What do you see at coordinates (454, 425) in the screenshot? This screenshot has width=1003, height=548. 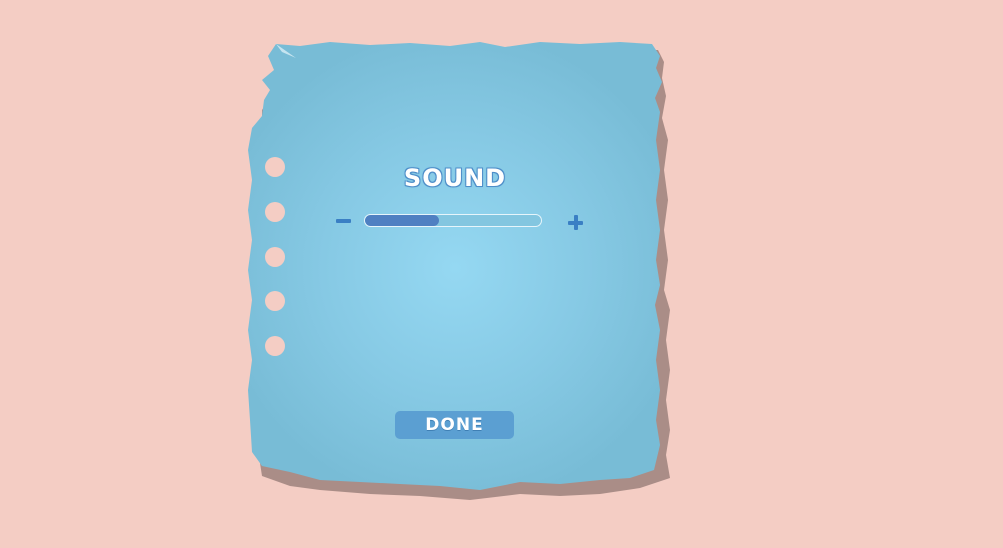 I see `done-button: DONE` at bounding box center [454, 425].